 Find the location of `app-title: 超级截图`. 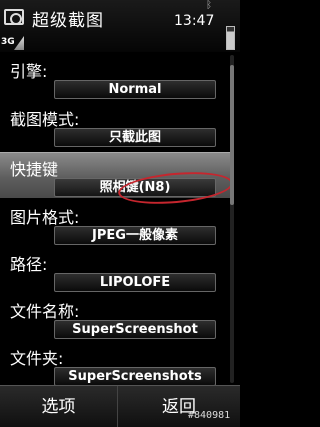

app-title: 超级截图 is located at coordinates (68, 21).